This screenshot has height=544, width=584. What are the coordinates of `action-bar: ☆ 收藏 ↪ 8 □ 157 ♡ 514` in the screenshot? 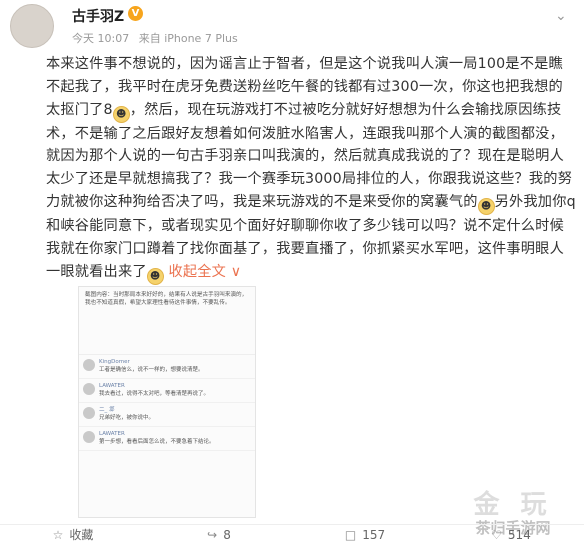 It's located at (292, 534).